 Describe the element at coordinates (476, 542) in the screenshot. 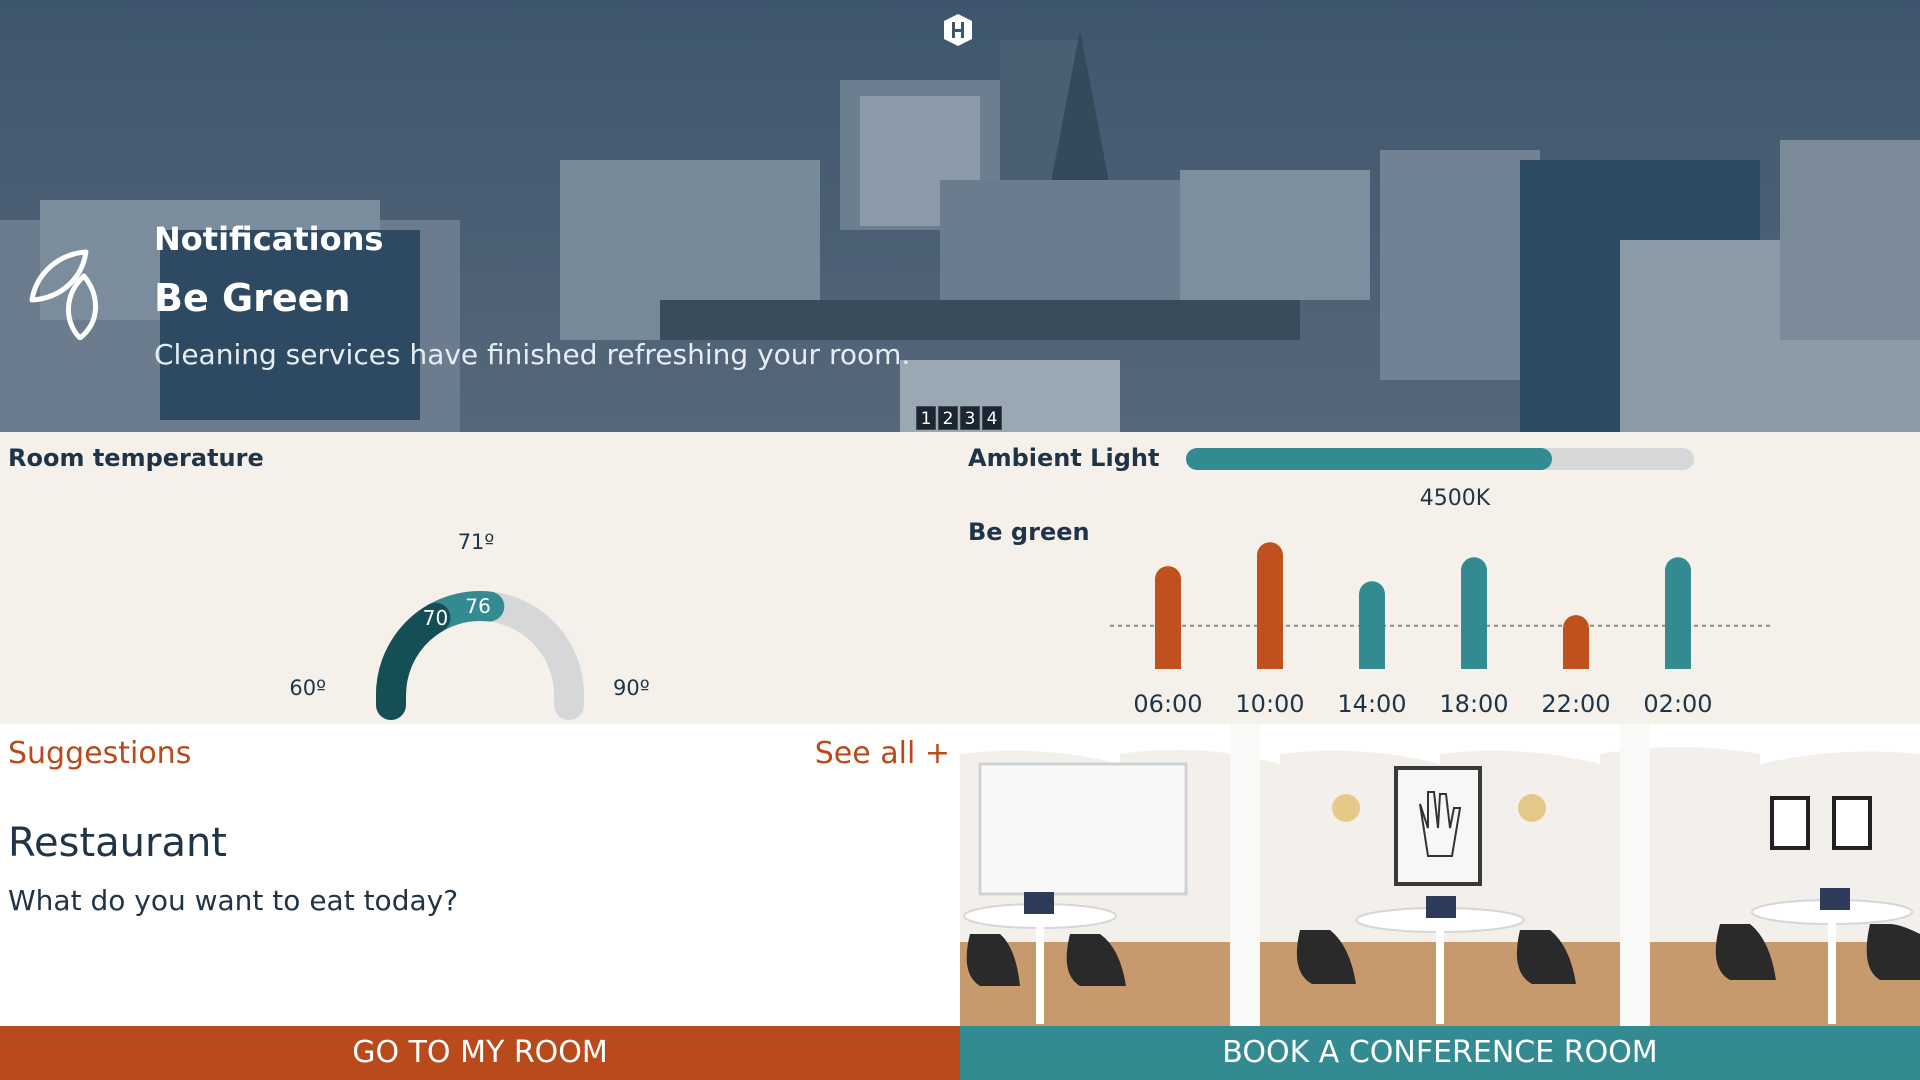

I see `gauge-target-label: 71º` at that location.